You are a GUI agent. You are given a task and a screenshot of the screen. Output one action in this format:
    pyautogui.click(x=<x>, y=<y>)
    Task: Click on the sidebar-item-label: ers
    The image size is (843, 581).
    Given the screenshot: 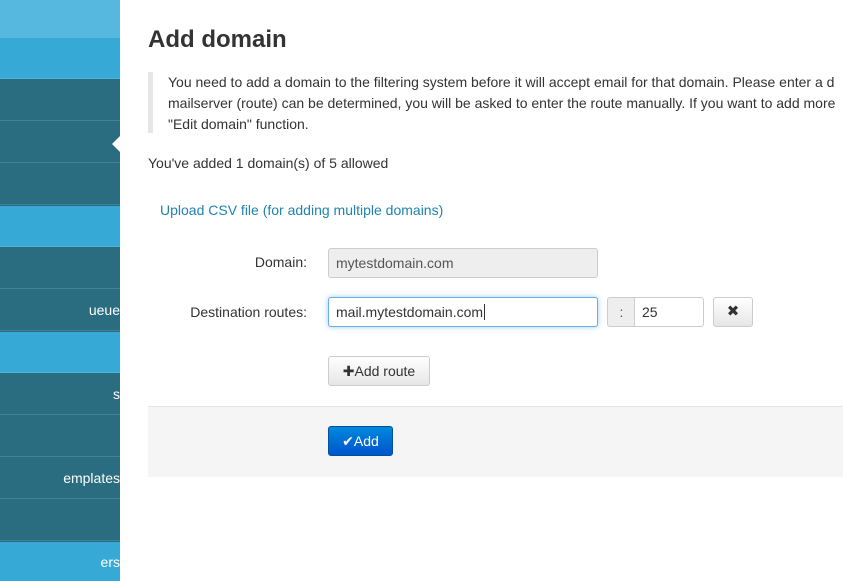 What is the action you would take?
    pyautogui.click(x=110, y=562)
    